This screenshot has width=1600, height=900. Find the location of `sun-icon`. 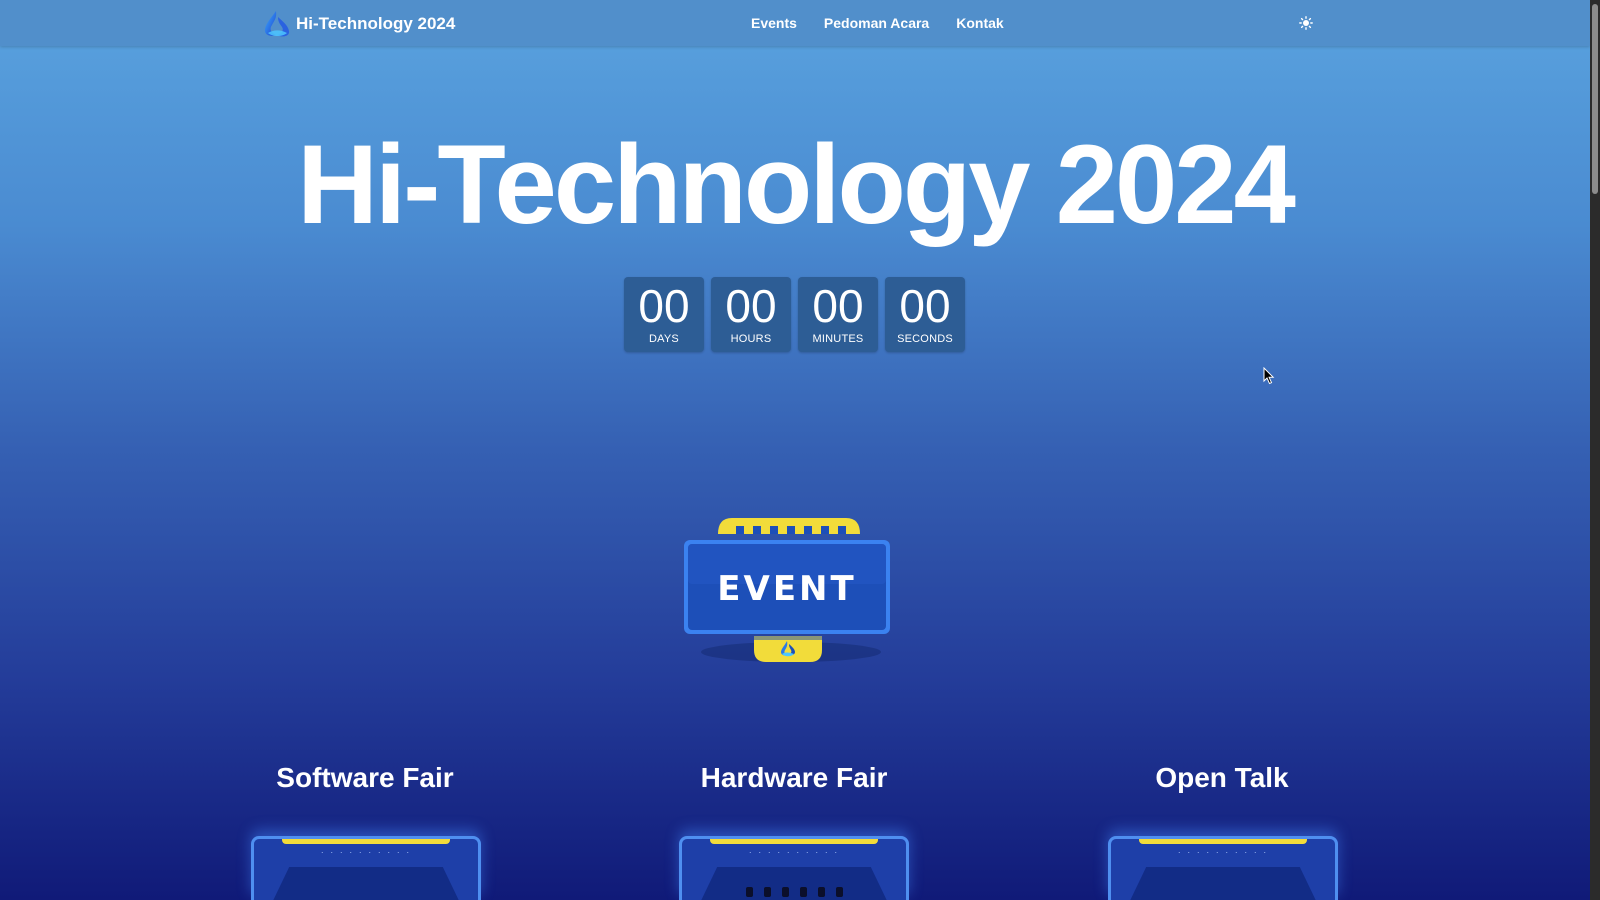

sun-icon is located at coordinates (1306, 23).